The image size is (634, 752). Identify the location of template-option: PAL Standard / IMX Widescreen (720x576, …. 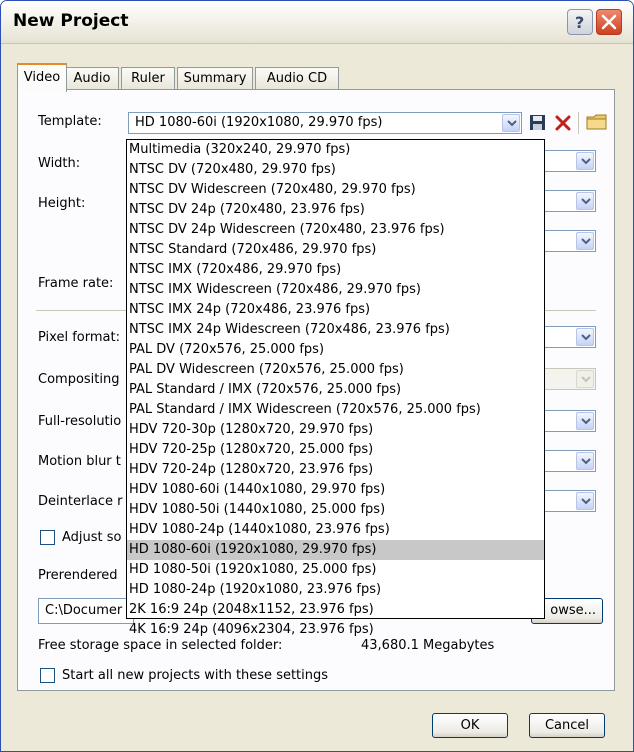
(335, 410).